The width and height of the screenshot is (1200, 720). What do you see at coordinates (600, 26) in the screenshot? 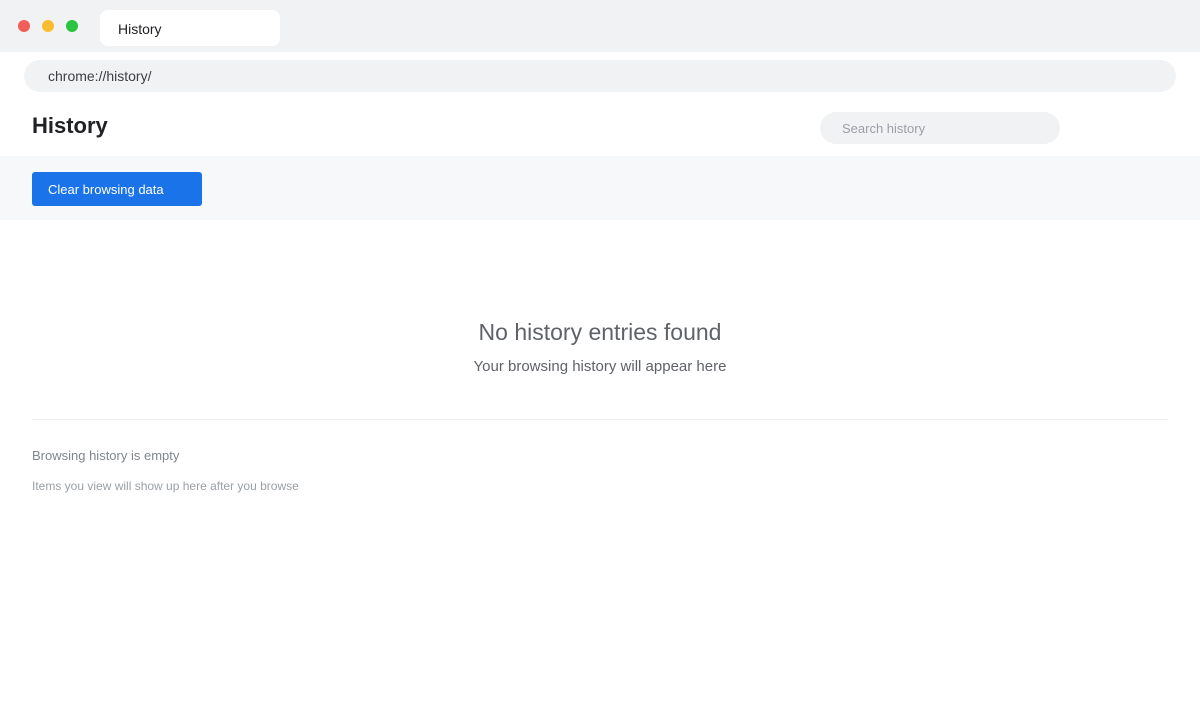
I see `title-bar: History` at bounding box center [600, 26].